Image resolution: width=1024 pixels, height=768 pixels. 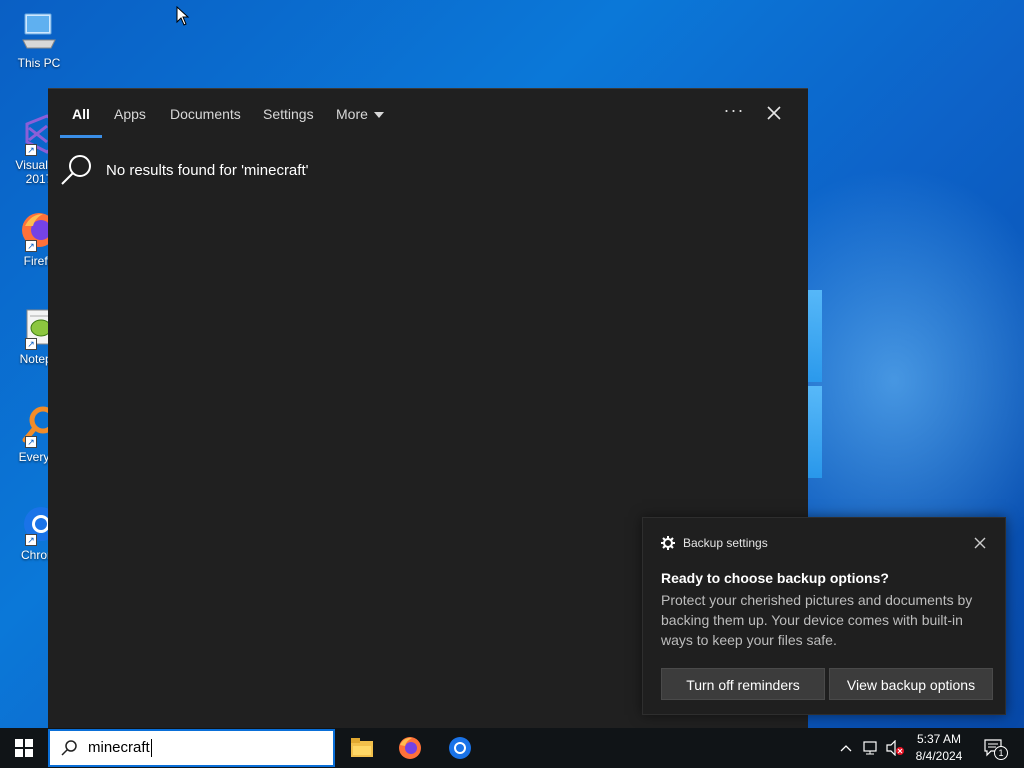 I want to click on taskbar-chrome, so click(x=460, y=748).